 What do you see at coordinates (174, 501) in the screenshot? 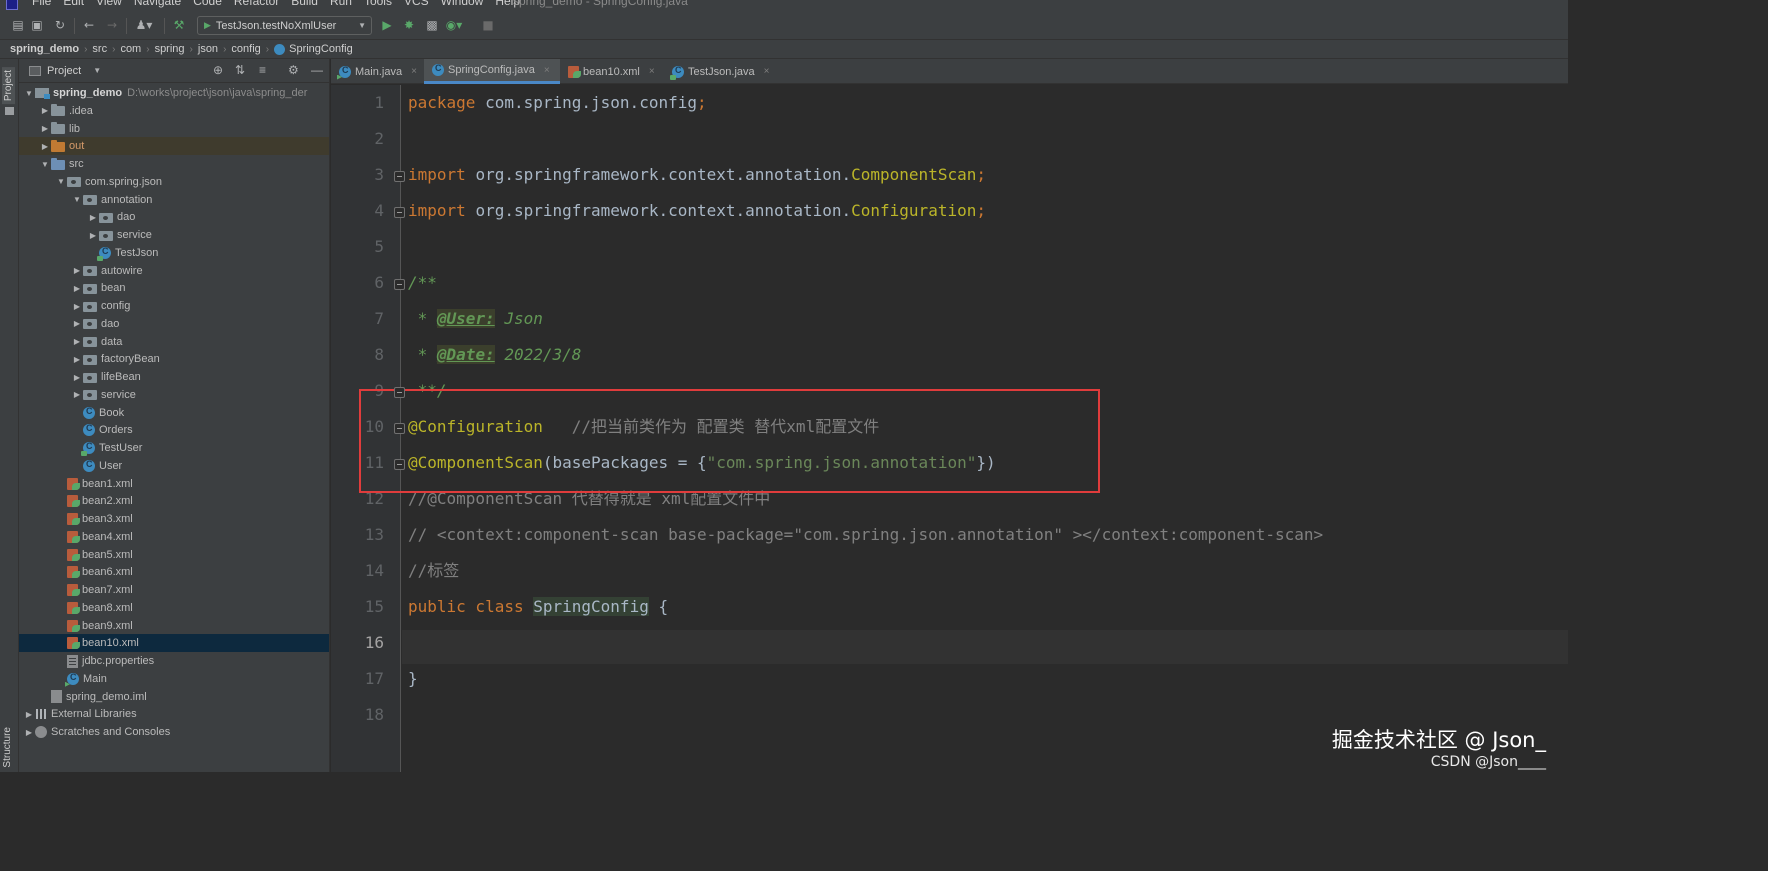
I see `tree-item: ▶bean2.xml` at bounding box center [174, 501].